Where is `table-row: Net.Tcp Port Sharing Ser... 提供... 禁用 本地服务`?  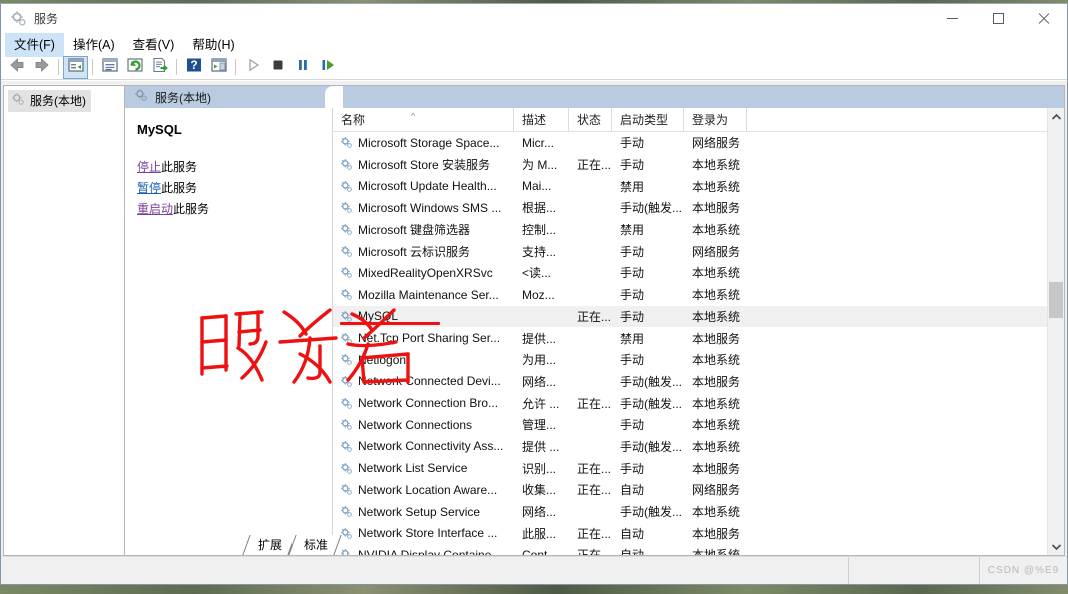 table-row: Net.Tcp Port Sharing Ser... 提供... 禁用 本地服务 is located at coordinates (698, 338).